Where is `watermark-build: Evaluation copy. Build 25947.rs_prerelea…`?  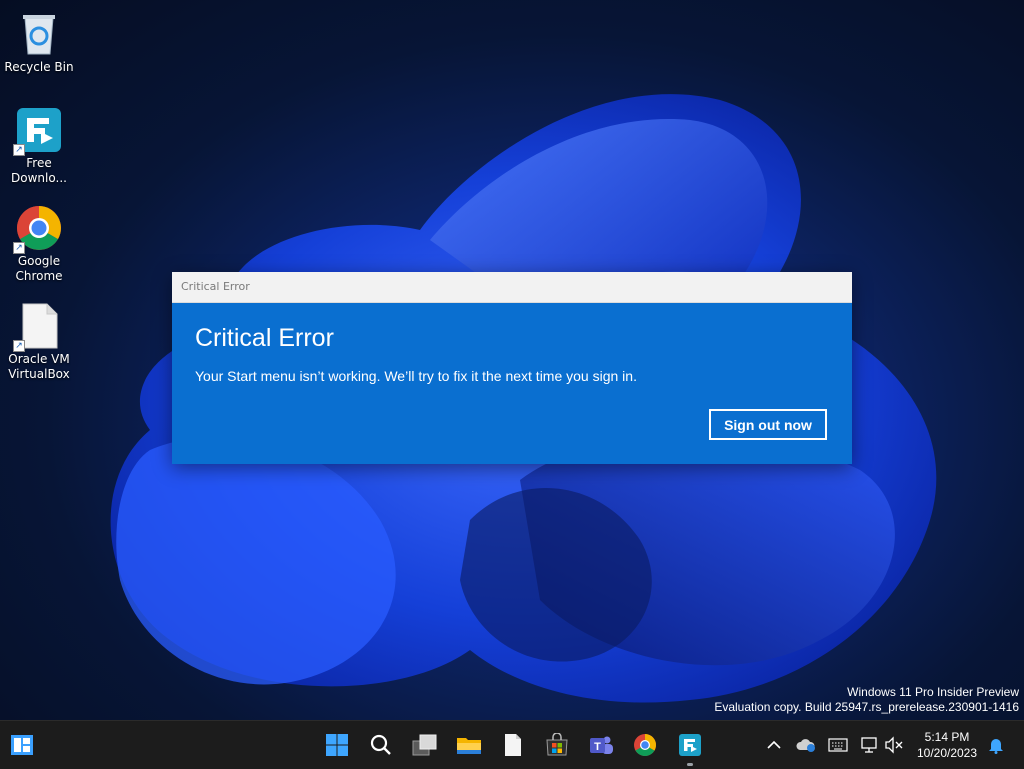 watermark-build: Evaluation copy. Build 25947.rs_prerelea… is located at coordinates (866, 707).